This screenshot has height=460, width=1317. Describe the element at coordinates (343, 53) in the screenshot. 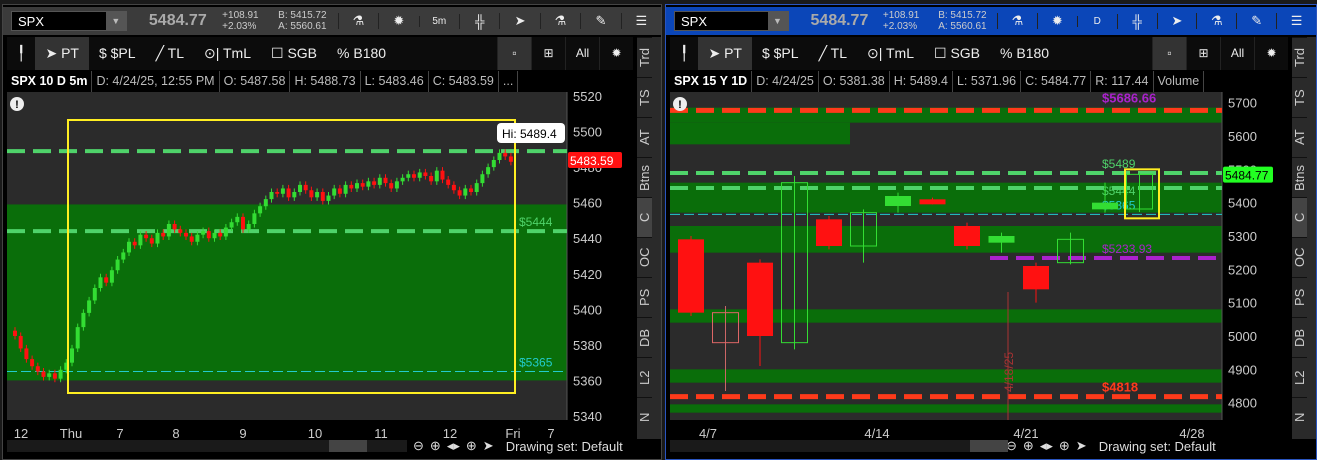

I see `percent-icon: %` at that location.